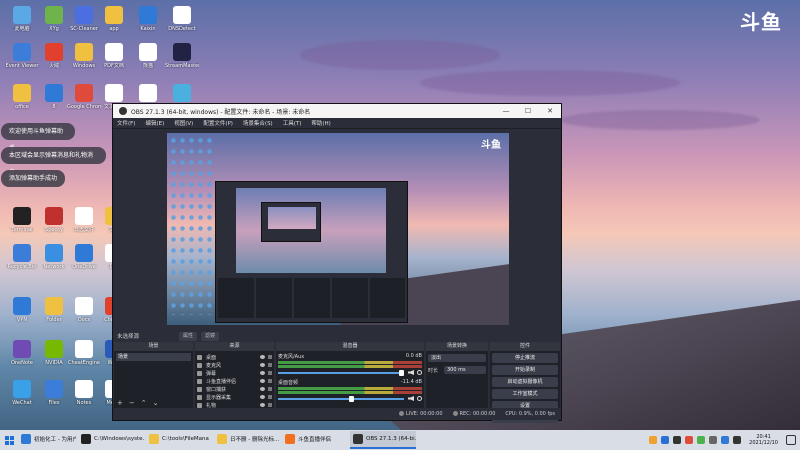  What do you see at coordinates (218, 123) in the screenshot?
I see `menu-profile: 配置文件(P)` at bounding box center [218, 123].